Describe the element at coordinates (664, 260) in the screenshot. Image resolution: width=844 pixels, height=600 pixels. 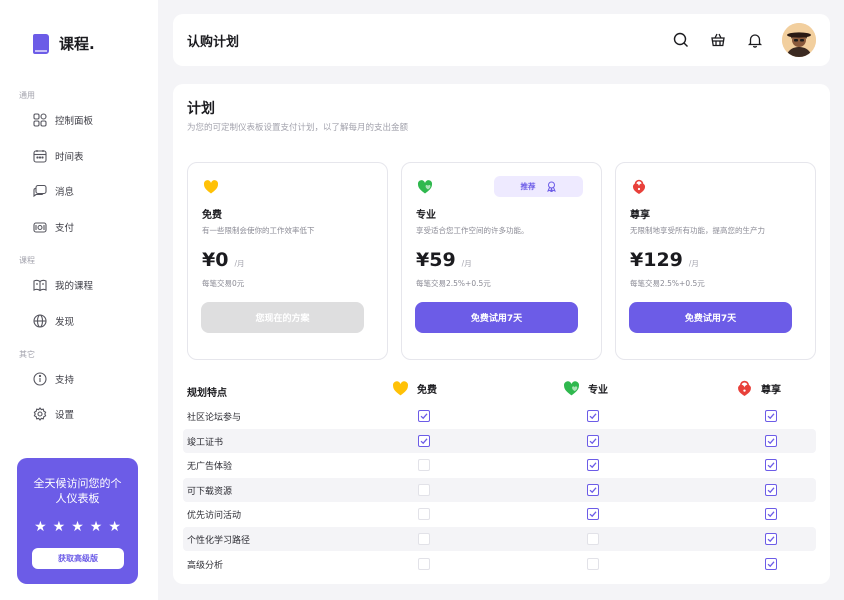
I see `price-row: ¥129 /月` at that location.